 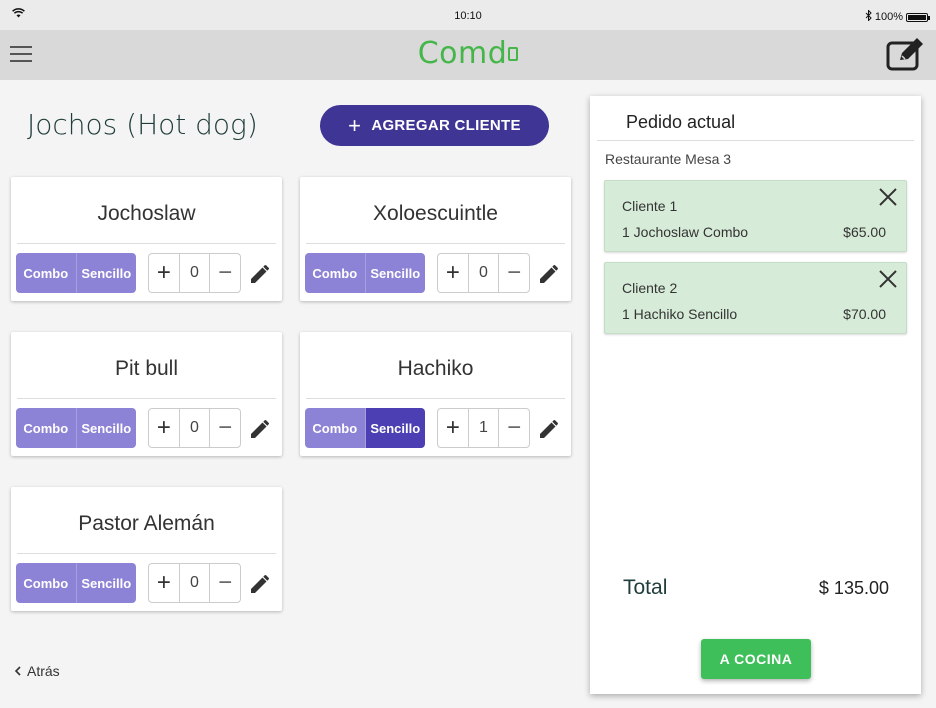 What do you see at coordinates (435, 368) in the screenshot?
I see `product-name: Hachiko` at bounding box center [435, 368].